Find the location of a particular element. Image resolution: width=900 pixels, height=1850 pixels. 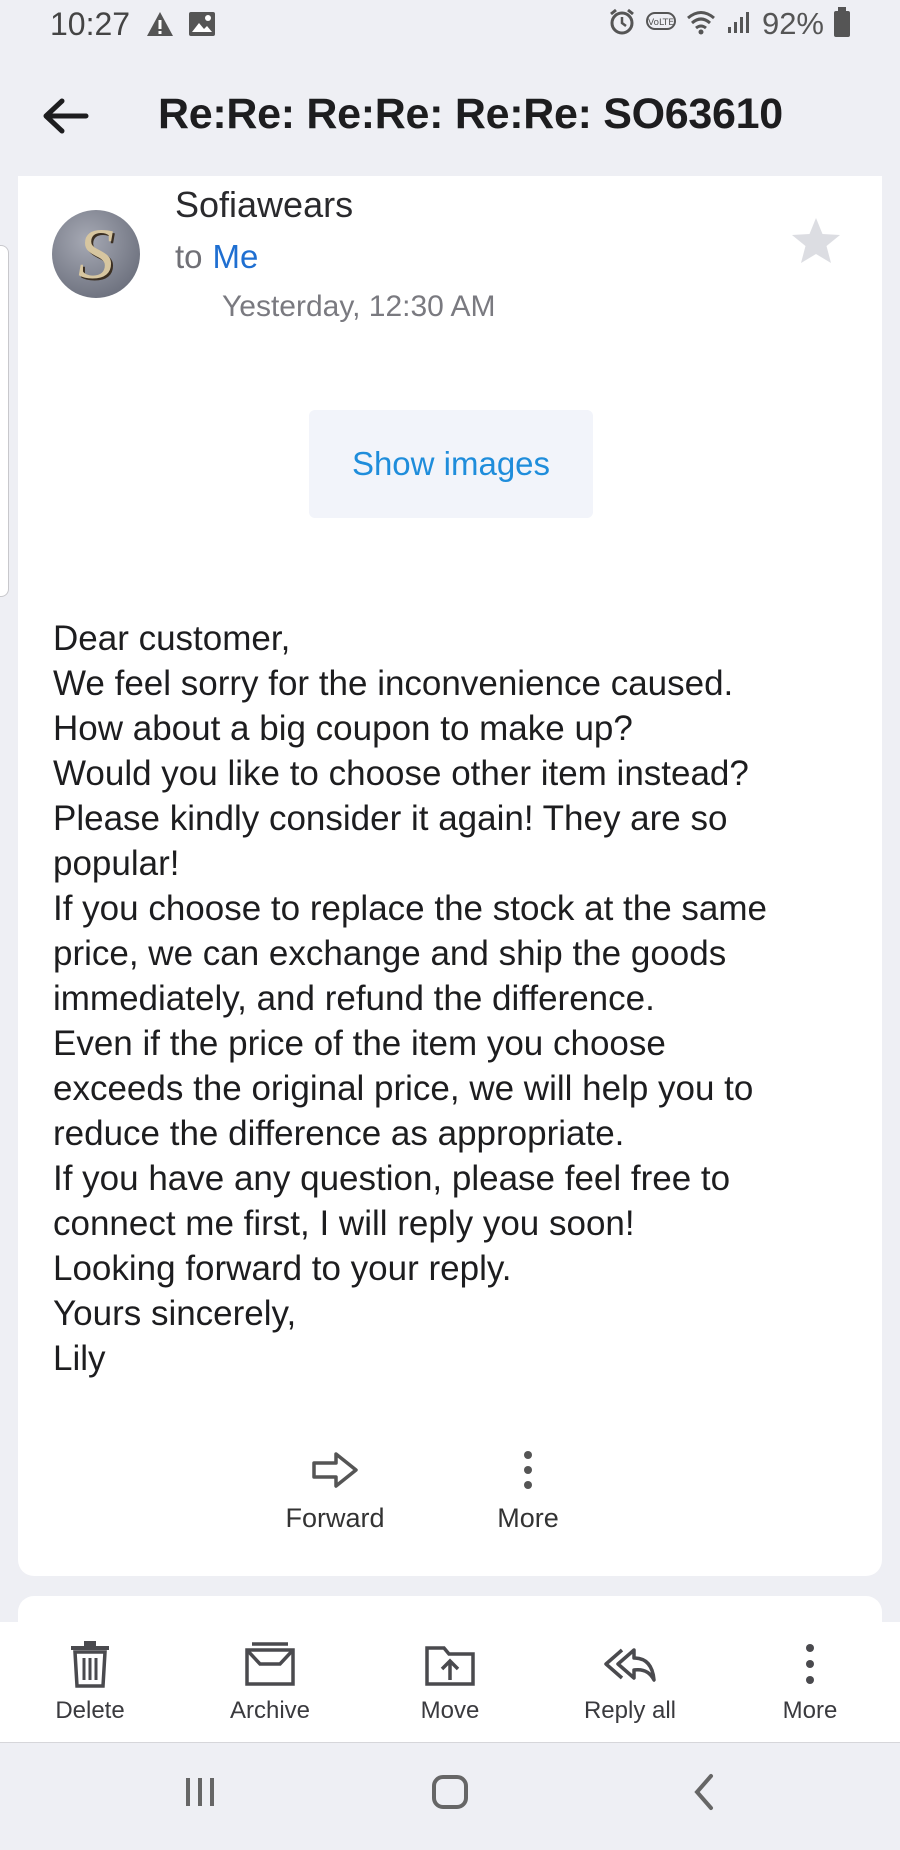

delete-button: Delete is located at coordinates (90, 1682).